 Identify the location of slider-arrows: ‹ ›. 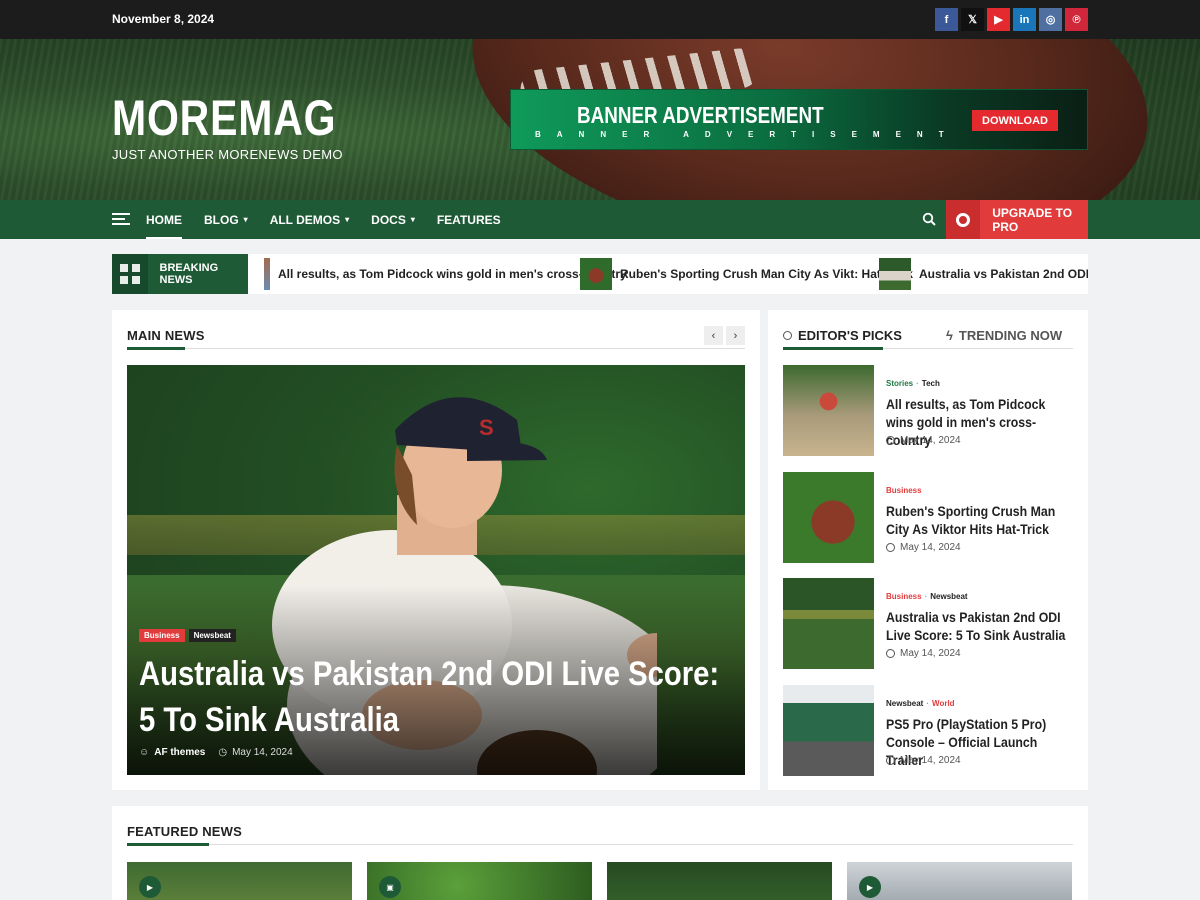
(724, 335).